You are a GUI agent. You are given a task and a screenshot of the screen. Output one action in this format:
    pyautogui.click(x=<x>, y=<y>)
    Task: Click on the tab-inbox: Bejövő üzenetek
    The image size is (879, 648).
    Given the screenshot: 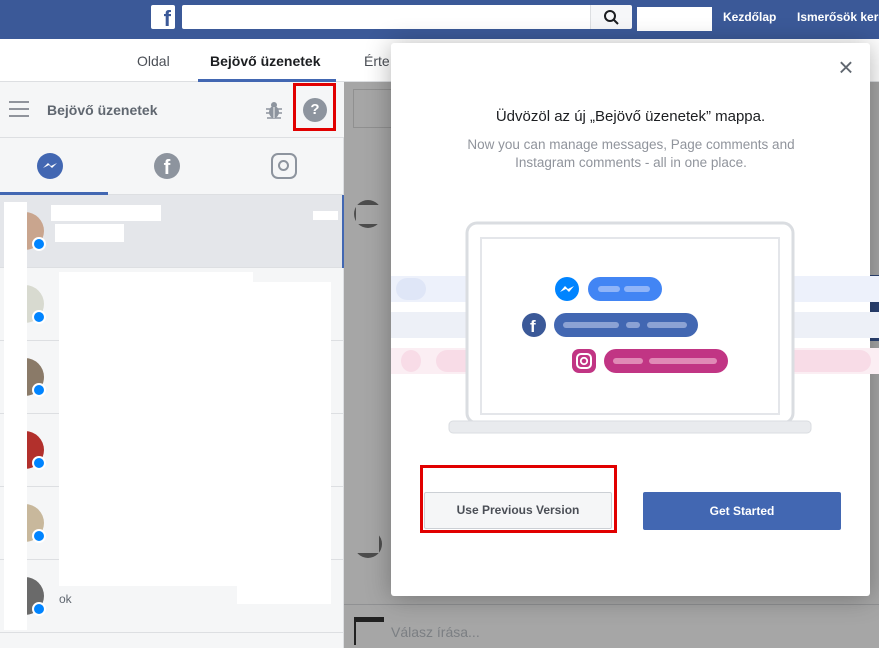 What is the action you would take?
    pyautogui.click(x=265, y=61)
    